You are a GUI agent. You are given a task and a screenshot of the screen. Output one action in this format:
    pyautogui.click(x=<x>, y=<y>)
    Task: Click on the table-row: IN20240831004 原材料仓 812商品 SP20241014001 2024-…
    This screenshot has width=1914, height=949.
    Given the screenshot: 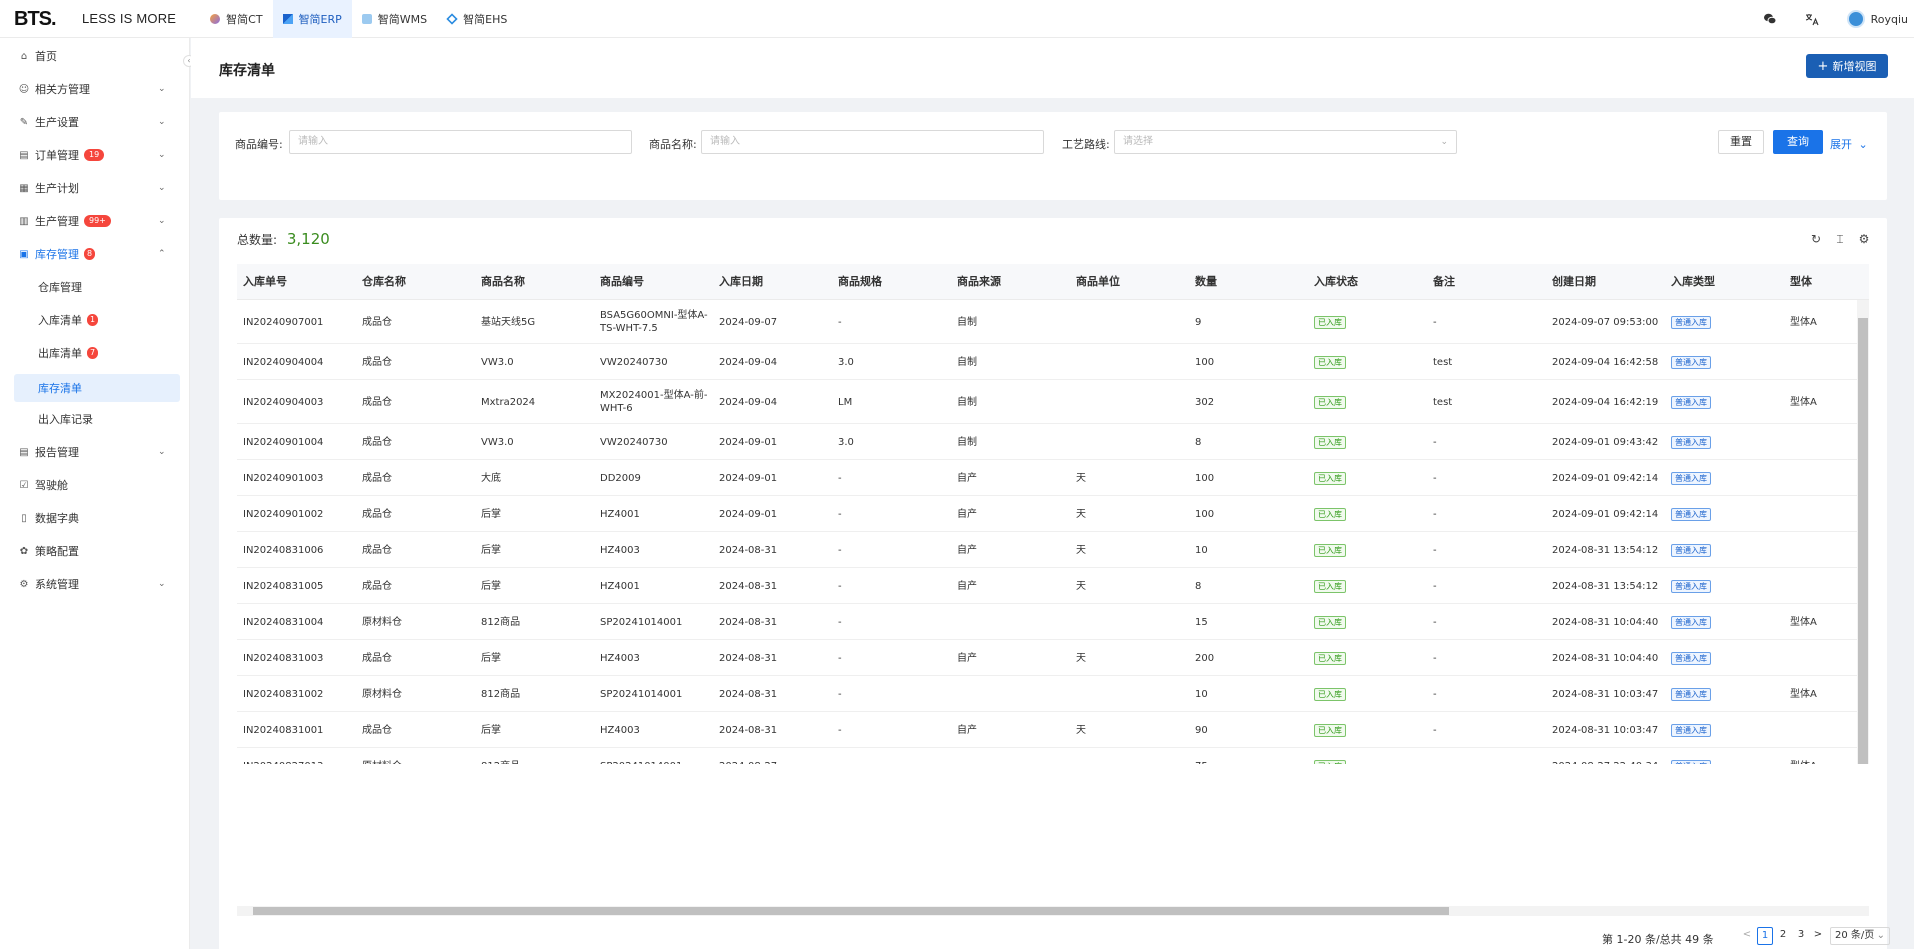 What is the action you would take?
    pyautogui.click(x=1053, y=622)
    